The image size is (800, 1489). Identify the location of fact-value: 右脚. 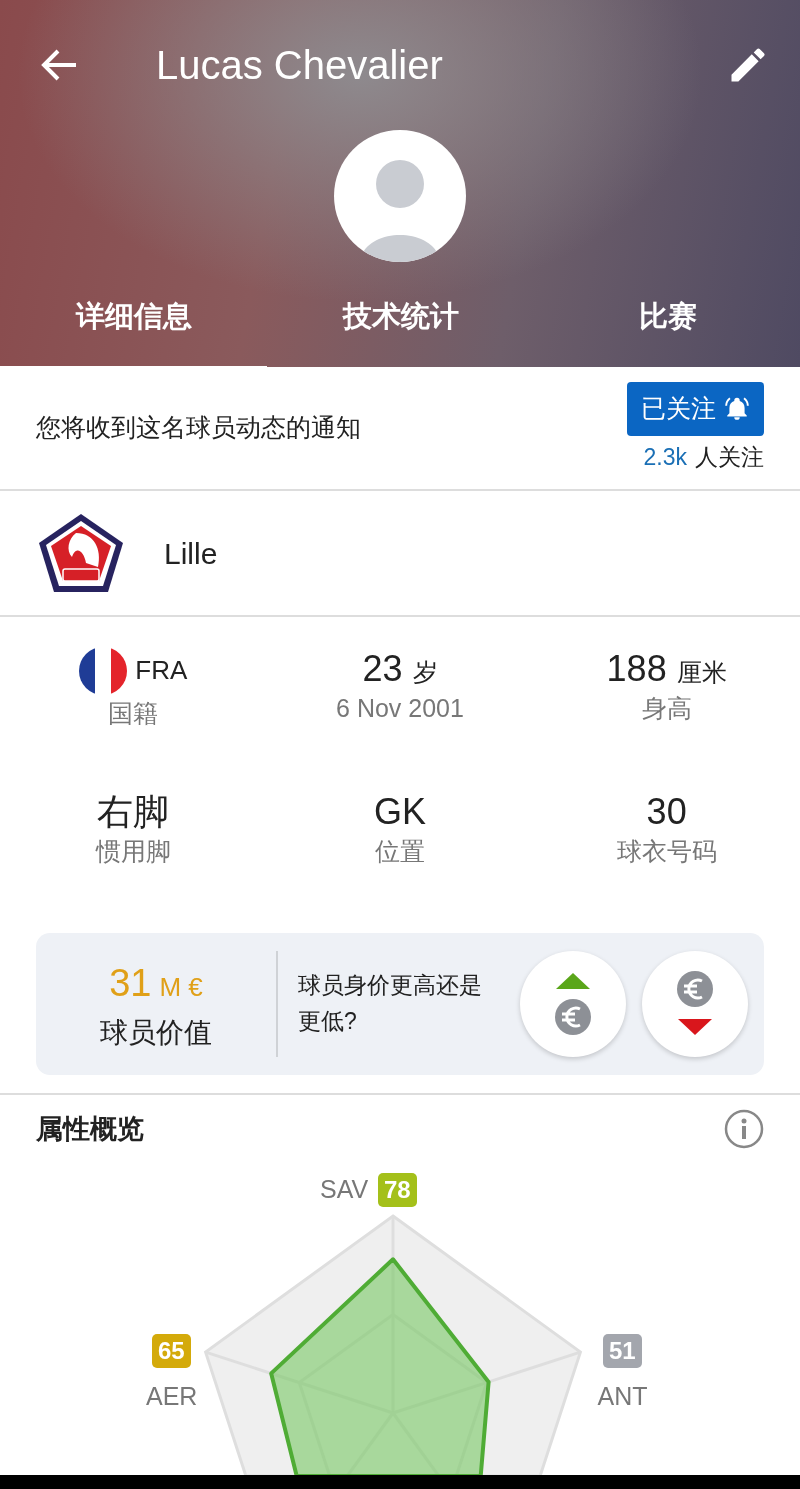
(133, 812).